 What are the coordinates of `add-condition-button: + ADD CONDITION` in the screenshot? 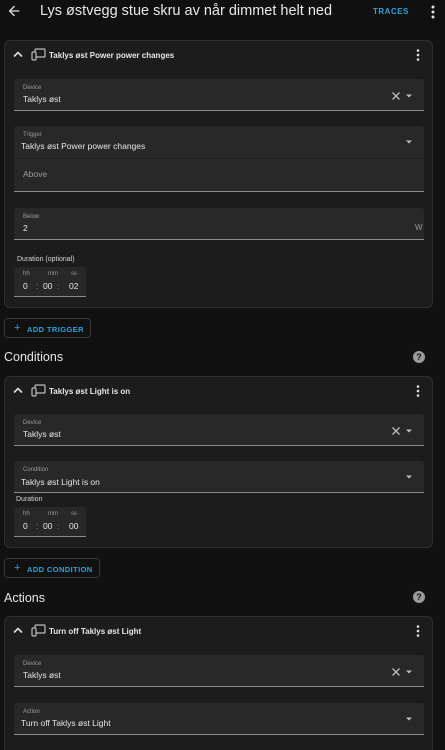 It's located at (52, 568).